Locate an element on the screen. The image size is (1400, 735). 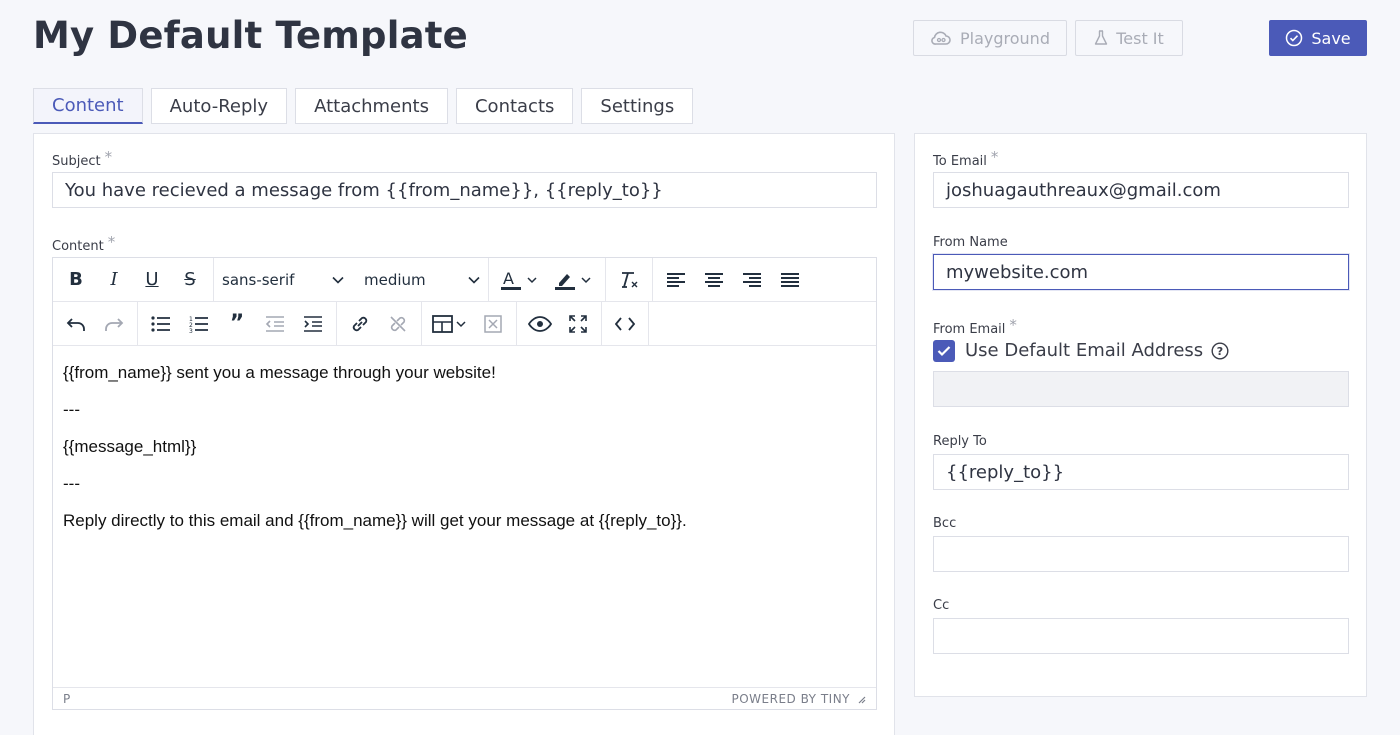
strikethrough-icon: S is located at coordinates (190, 280).